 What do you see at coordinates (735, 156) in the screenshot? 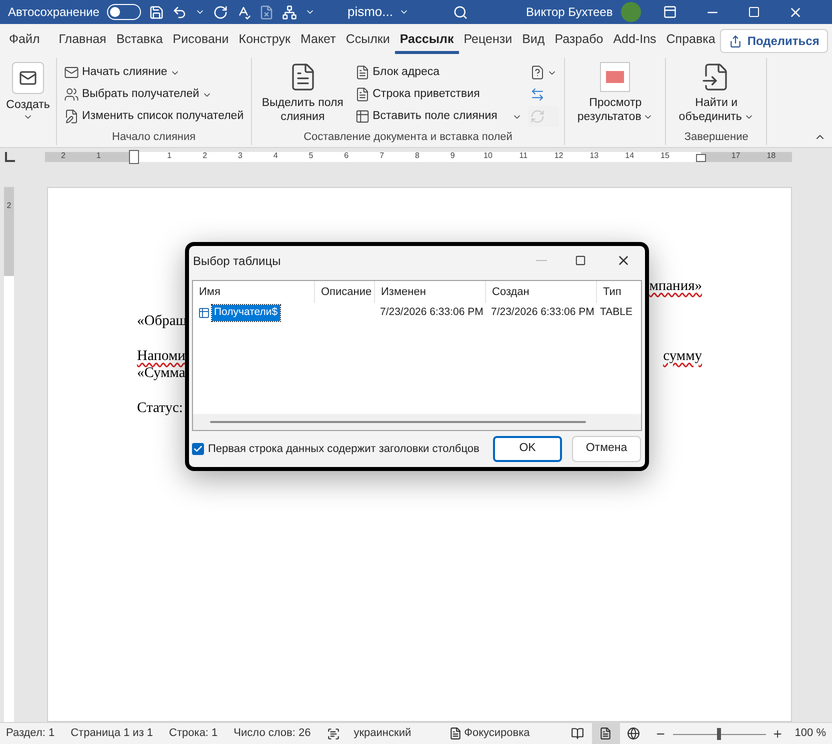
I see `ruler-number: 17` at bounding box center [735, 156].